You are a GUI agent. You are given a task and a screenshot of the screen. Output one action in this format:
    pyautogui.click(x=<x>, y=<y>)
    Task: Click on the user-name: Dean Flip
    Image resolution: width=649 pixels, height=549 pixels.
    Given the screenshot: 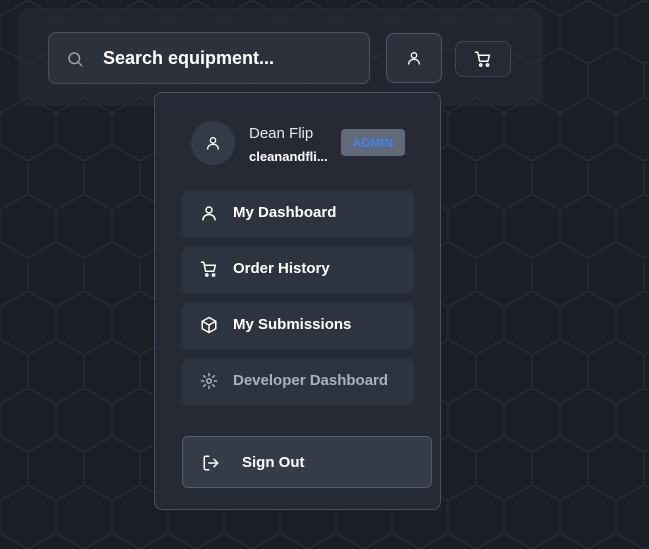 What is the action you would take?
    pyautogui.click(x=281, y=133)
    